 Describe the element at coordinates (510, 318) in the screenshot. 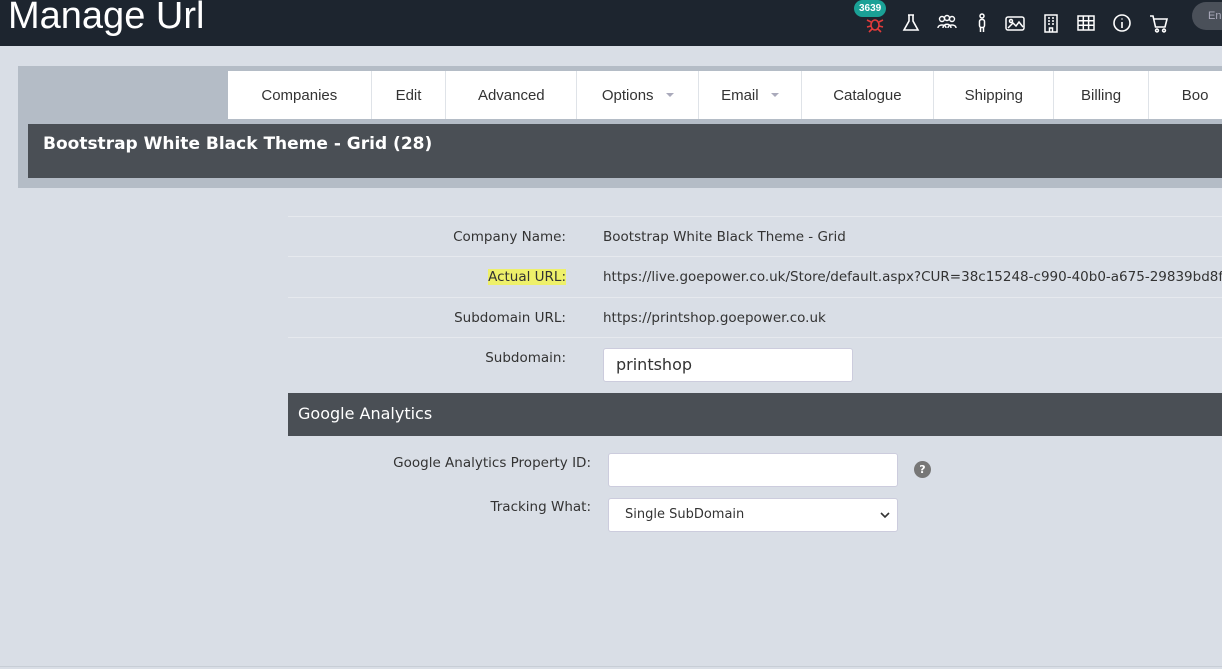

I see `subdomain-url-label: Subdomain URL:` at that location.